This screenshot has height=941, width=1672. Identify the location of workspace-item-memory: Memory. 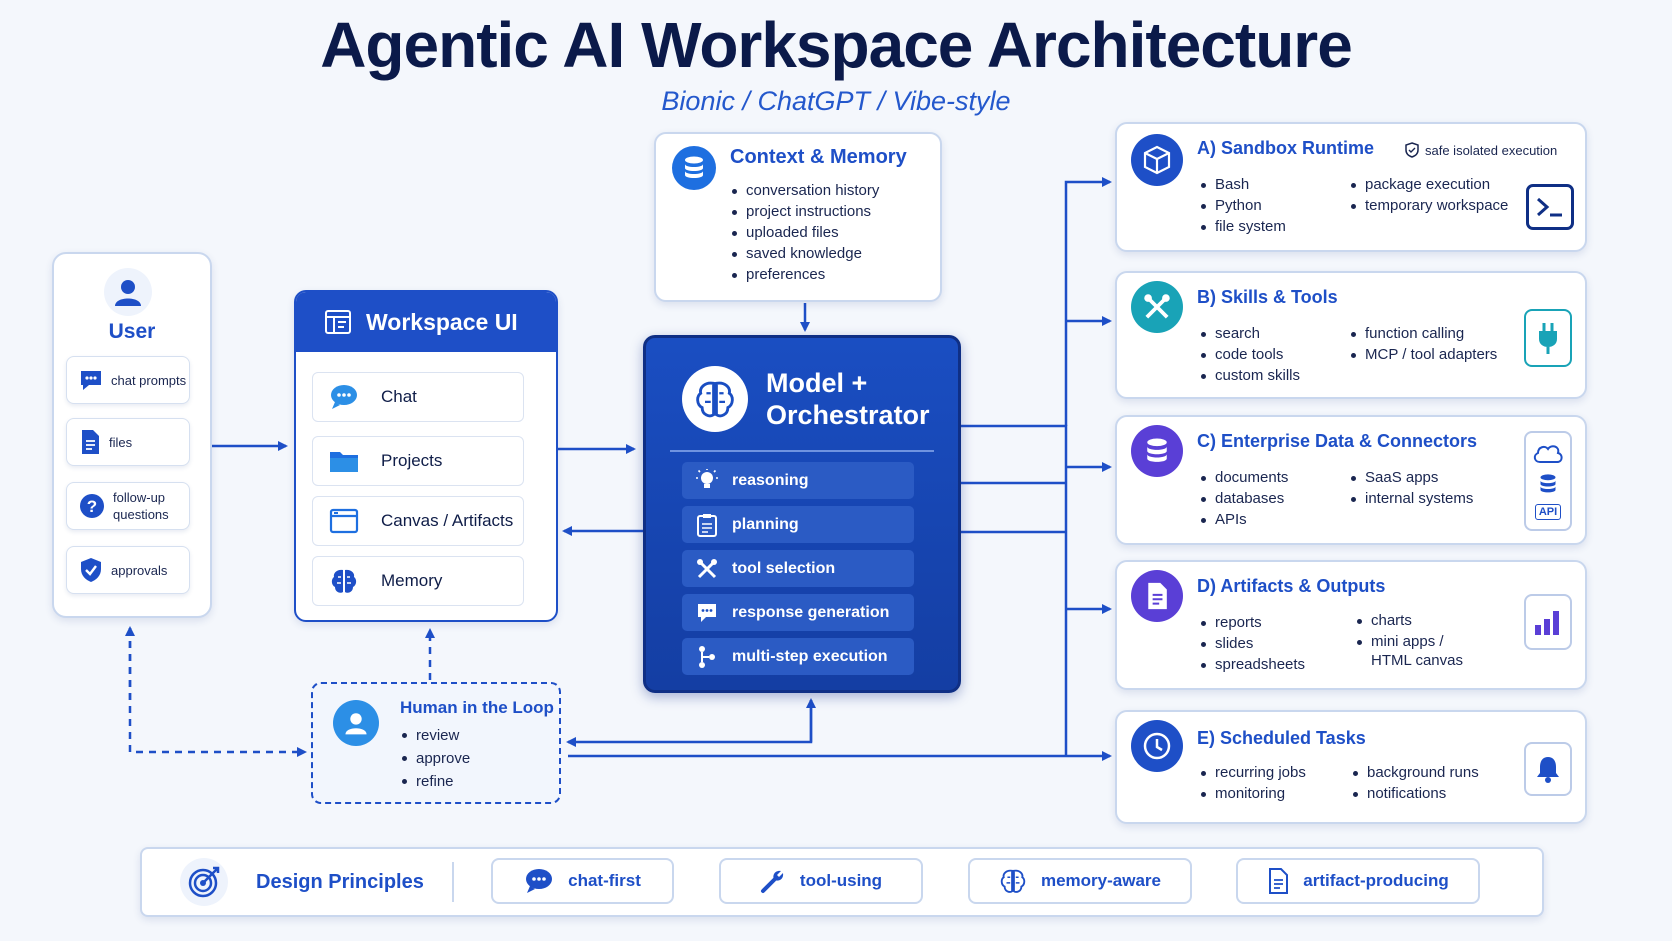
(418, 581).